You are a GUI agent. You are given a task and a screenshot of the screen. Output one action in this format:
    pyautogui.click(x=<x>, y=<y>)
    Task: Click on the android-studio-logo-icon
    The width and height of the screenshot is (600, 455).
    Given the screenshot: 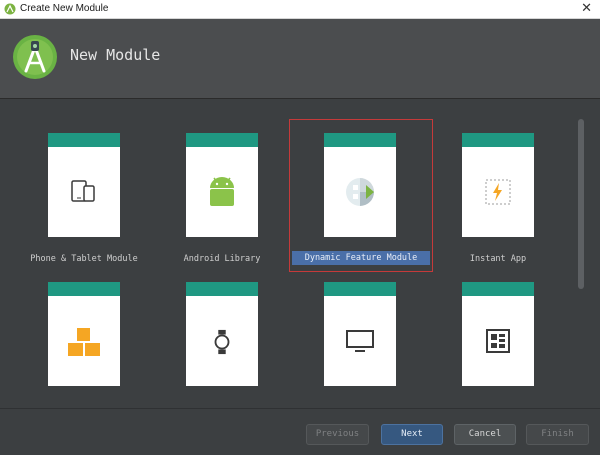 What is the action you would take?
    pyautogui.click(x=35, y=57)
    